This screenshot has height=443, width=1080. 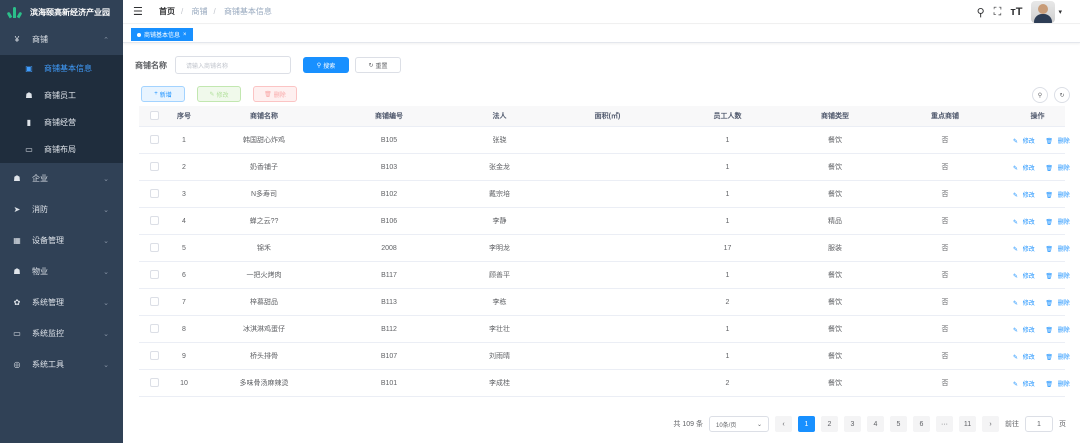 I want to click on edit-link-label: 修改, so click(x=1028, y=330).